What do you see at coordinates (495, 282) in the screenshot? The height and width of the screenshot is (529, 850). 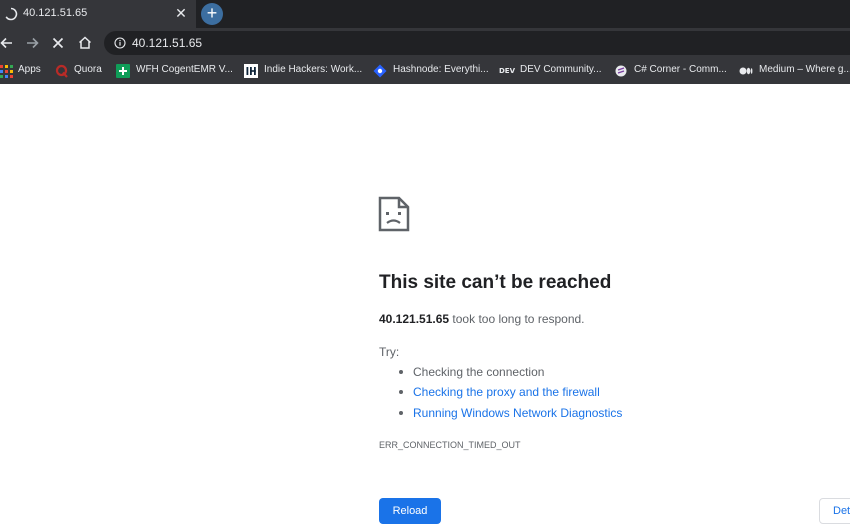 I see `error-title: This site can’t be reached` at bounding box center [495, 282].